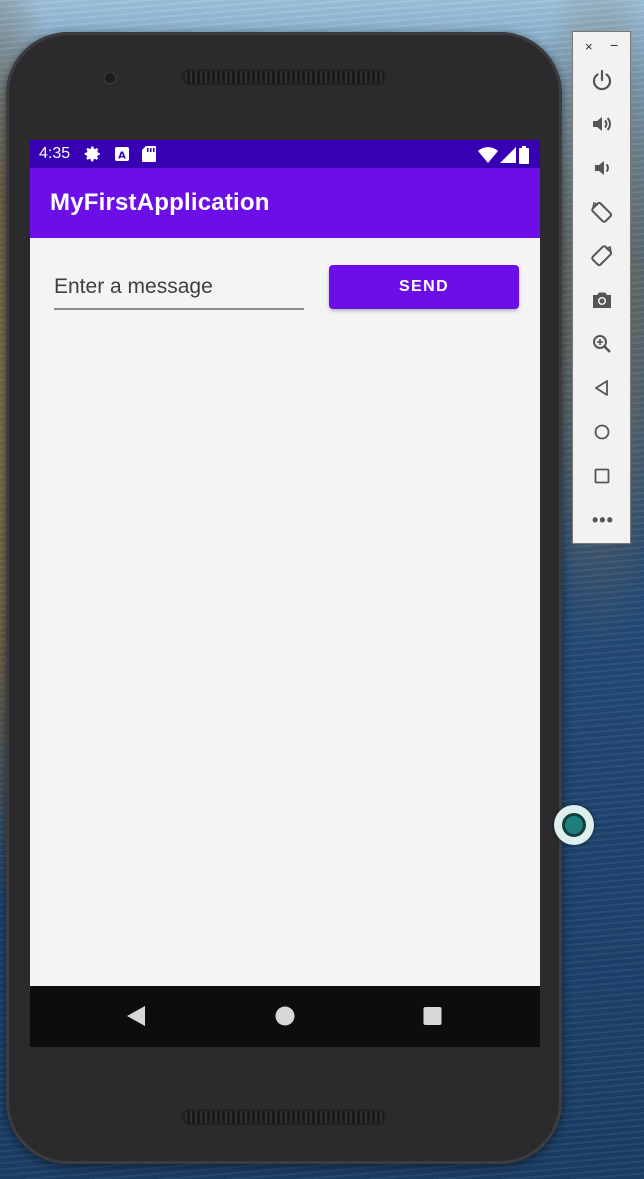 The height and width of the screenshot is (1179, 644). Describe the element at coordinates (602, 168) in the screenshot. I see `volume-down-icon` at that location.